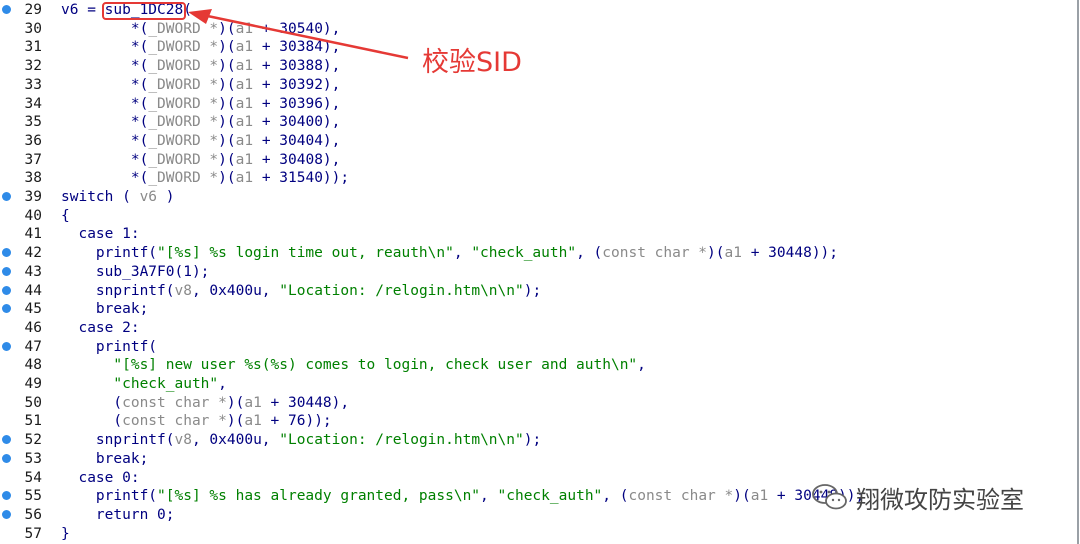  Describe the element at coordinates (109, 496) in the screenshot. I see `code-token: printf(` at that location.